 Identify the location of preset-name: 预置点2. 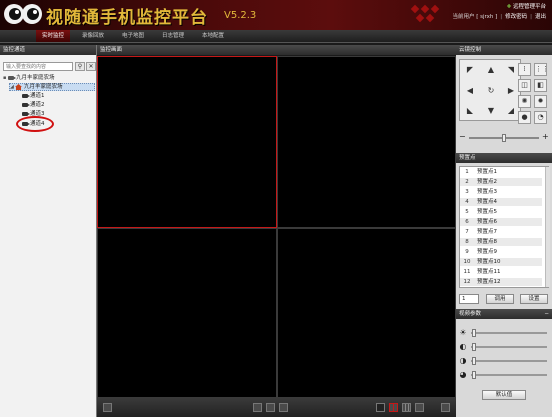
(487, 182).